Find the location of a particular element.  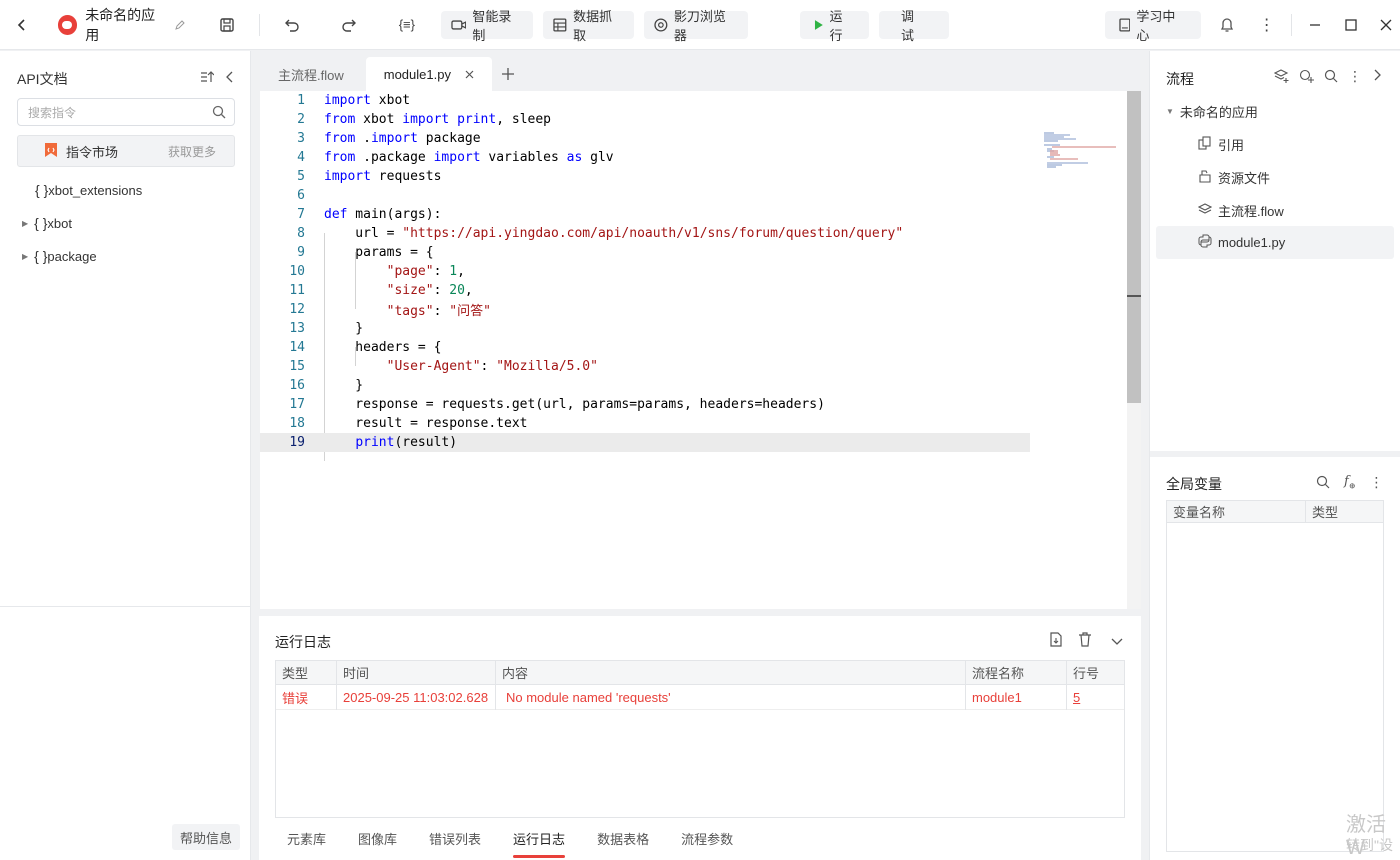

close-tab-icon is located at coordinates (469, 74).